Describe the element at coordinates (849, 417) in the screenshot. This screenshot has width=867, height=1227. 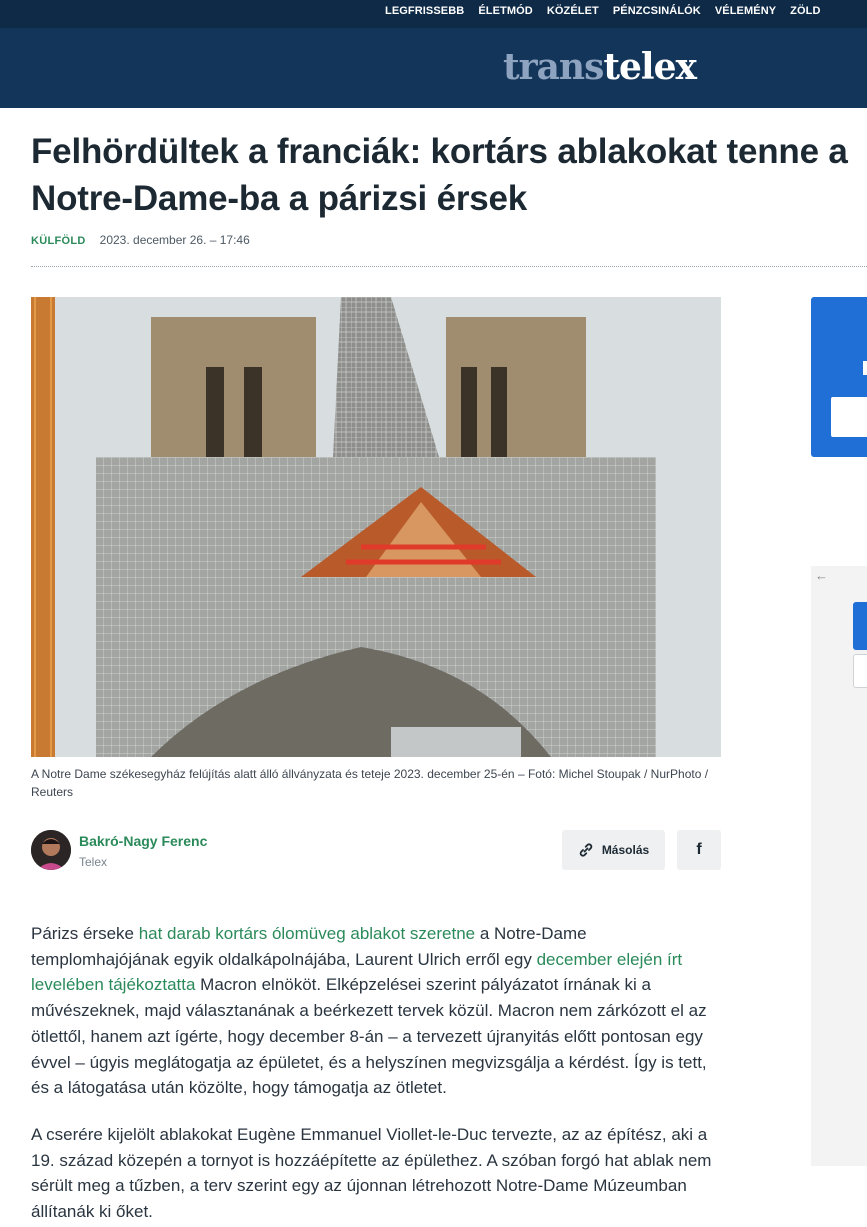
I see `promo-inner-button` at that location.